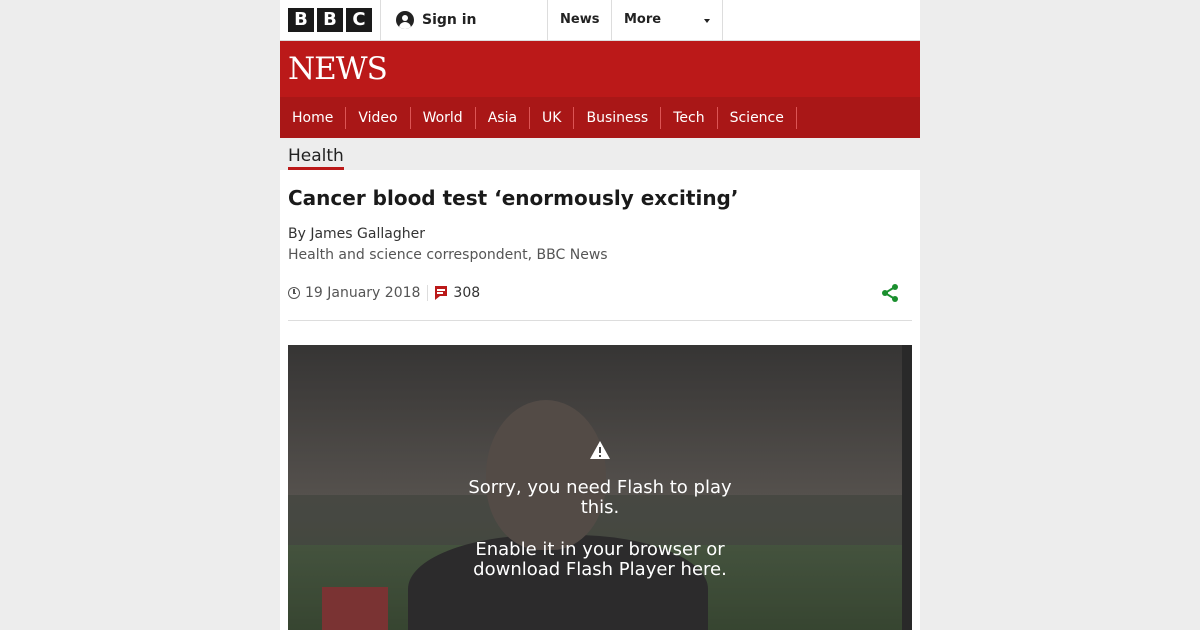 The image size is (1200, 630). I want to click on topnav-news: News, so click(579, 20).